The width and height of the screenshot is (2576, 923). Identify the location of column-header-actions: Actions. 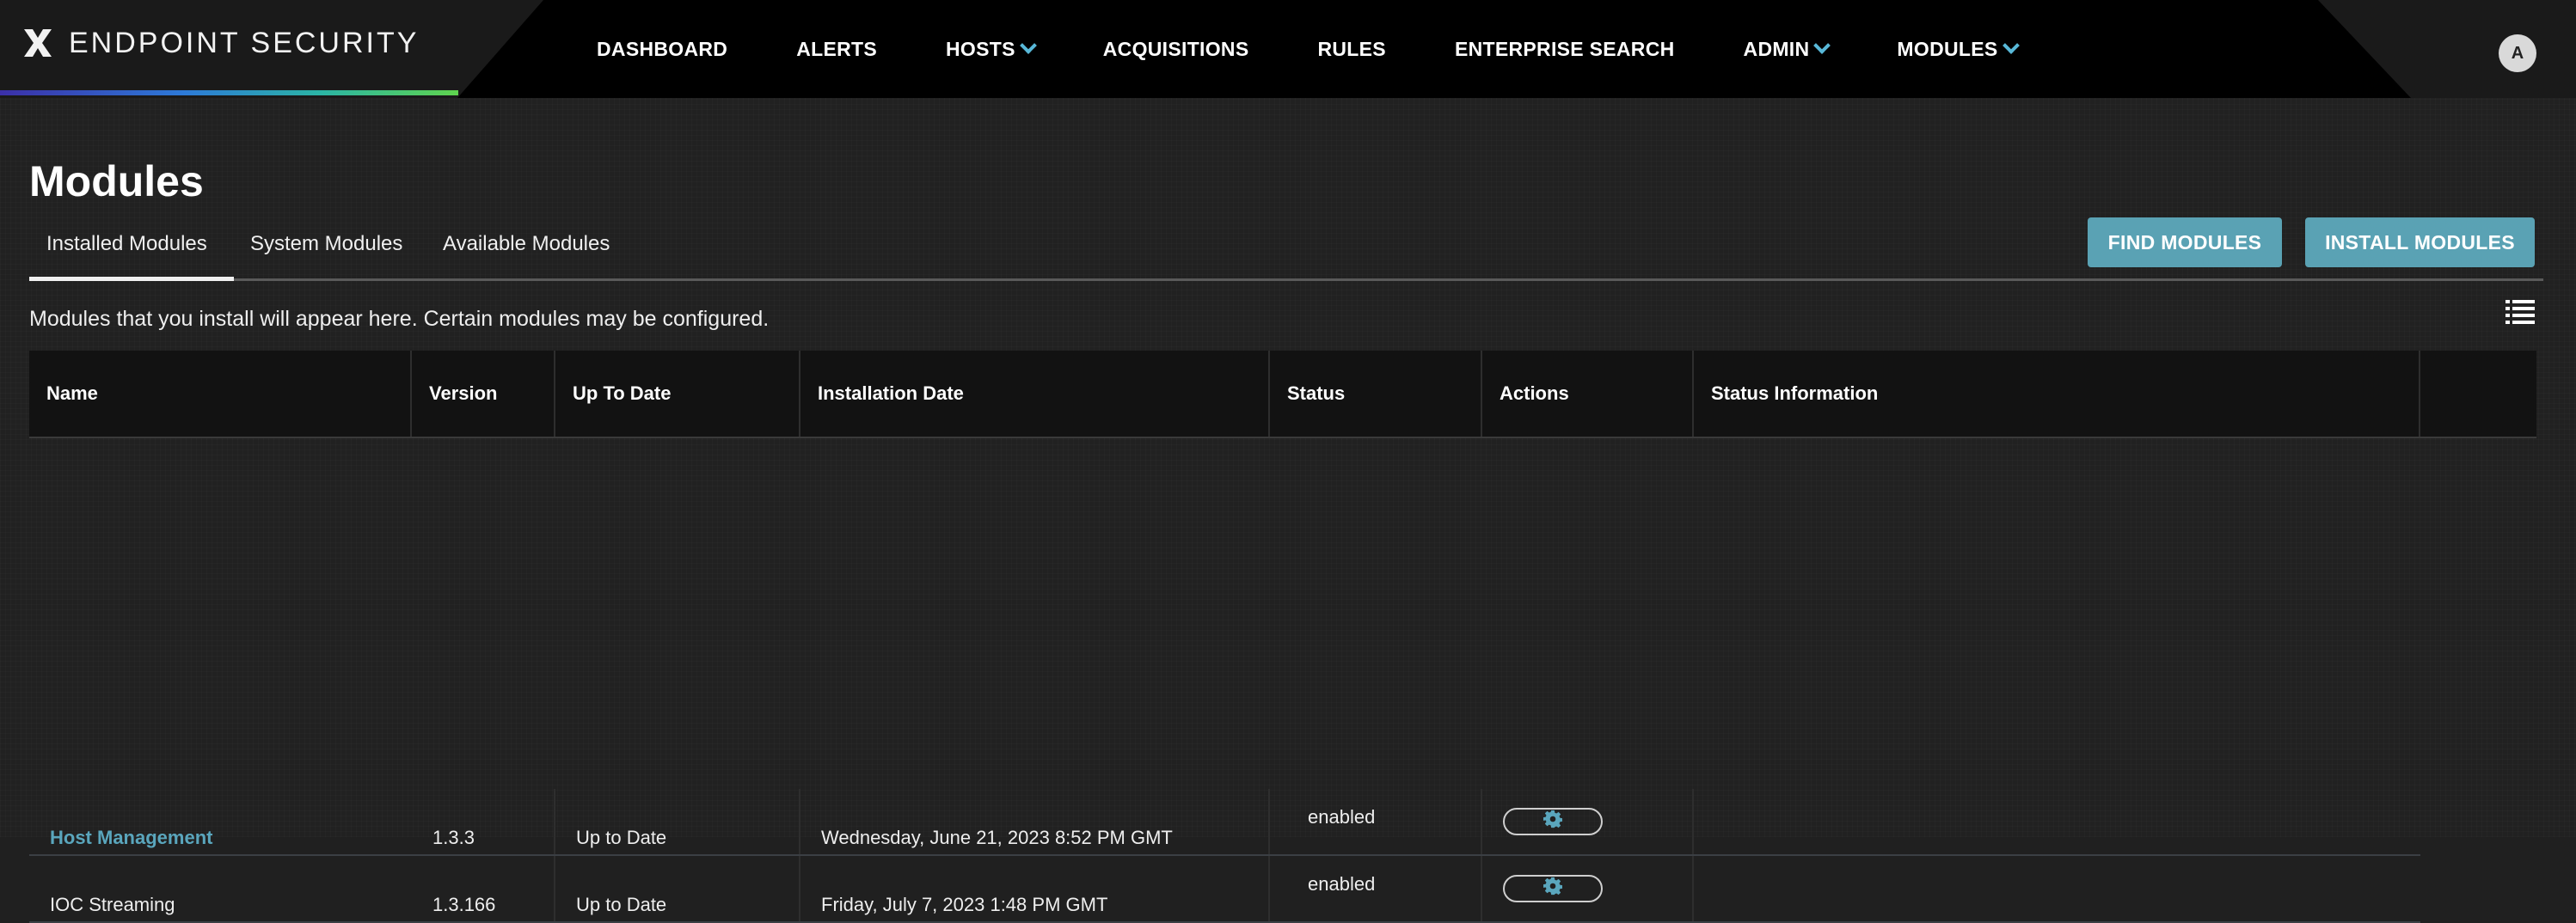
(1588, 394).